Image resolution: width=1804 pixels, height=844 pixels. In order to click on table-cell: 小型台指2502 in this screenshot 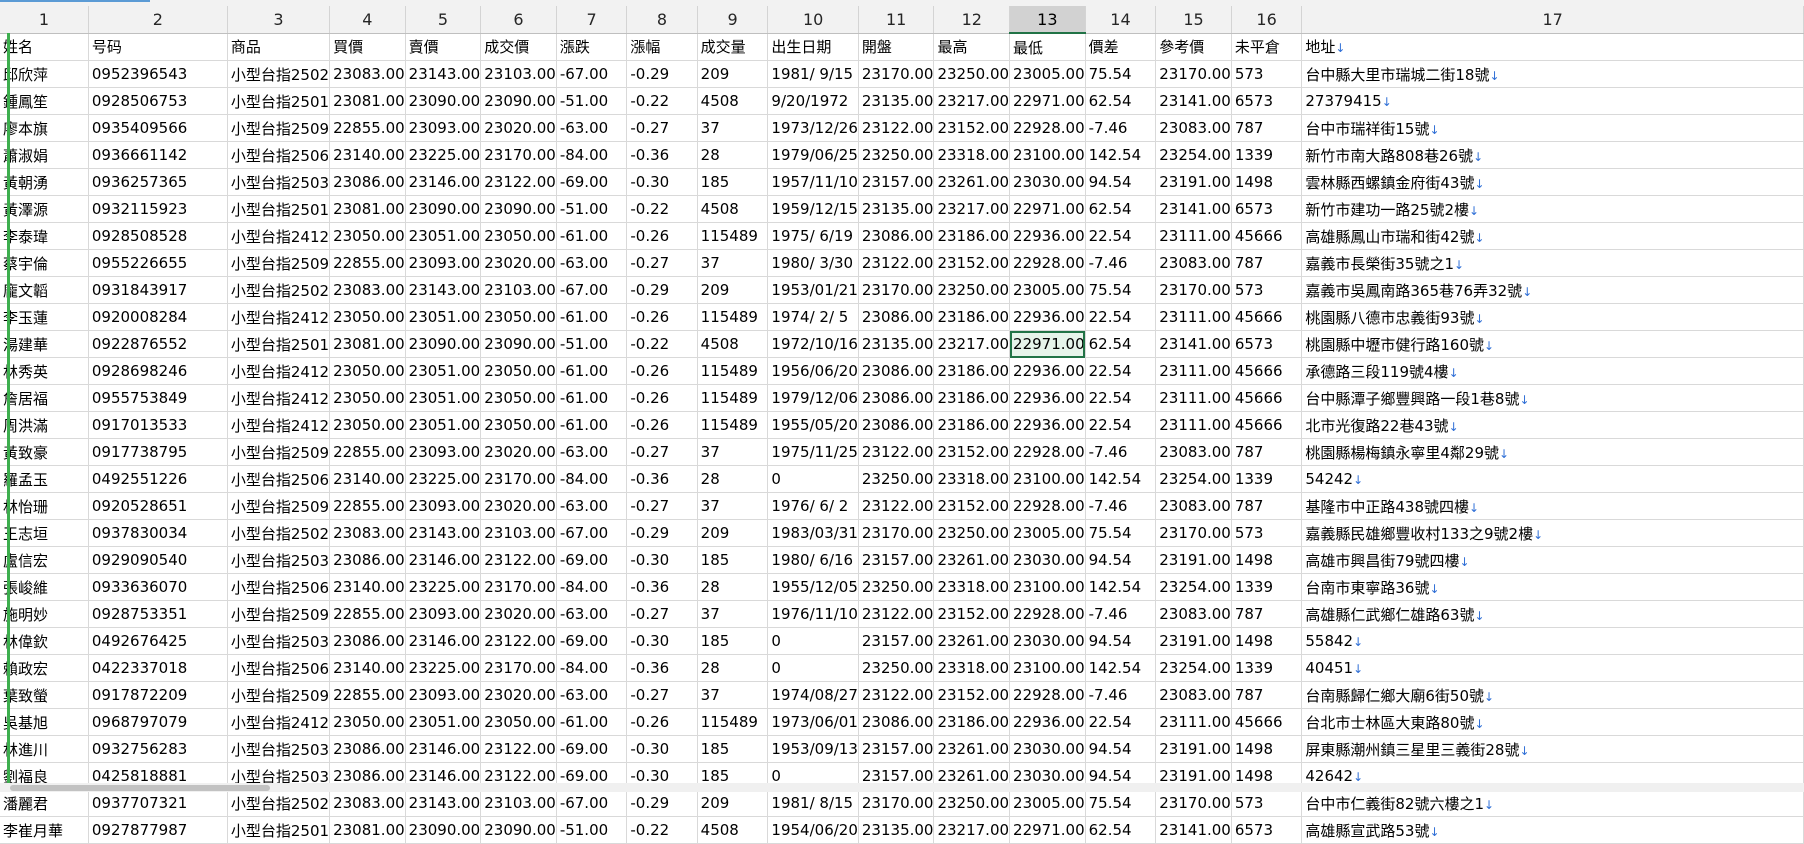, I will do `click(279, 803)`.